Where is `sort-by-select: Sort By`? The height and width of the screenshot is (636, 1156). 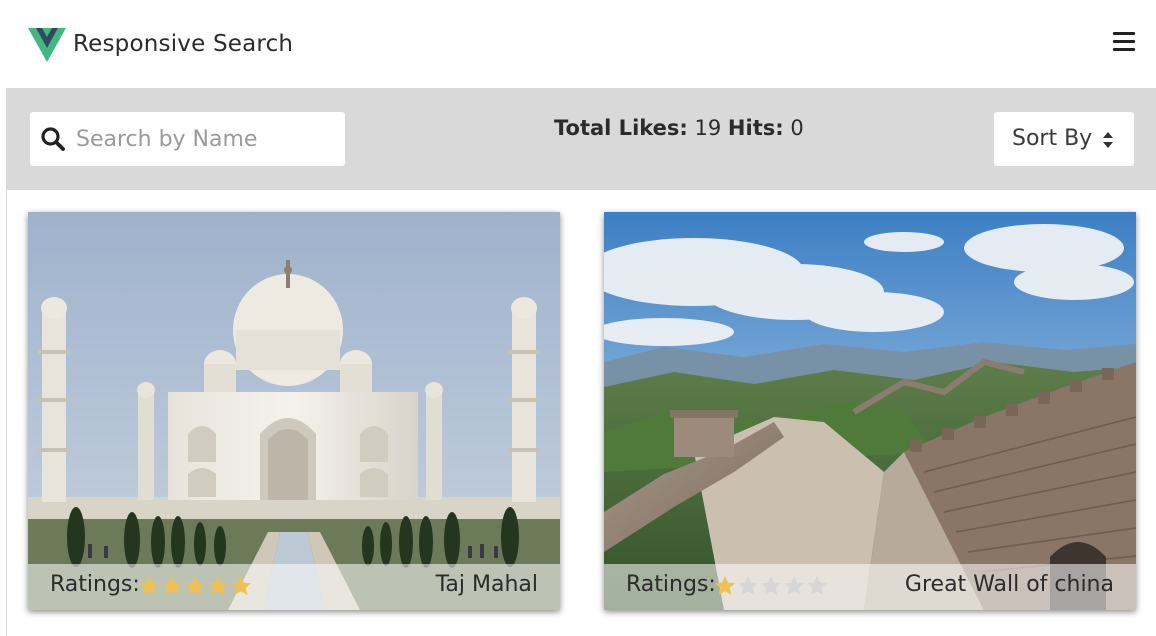 sort-by-select: Sort By is located at coordinates (1064, 139).